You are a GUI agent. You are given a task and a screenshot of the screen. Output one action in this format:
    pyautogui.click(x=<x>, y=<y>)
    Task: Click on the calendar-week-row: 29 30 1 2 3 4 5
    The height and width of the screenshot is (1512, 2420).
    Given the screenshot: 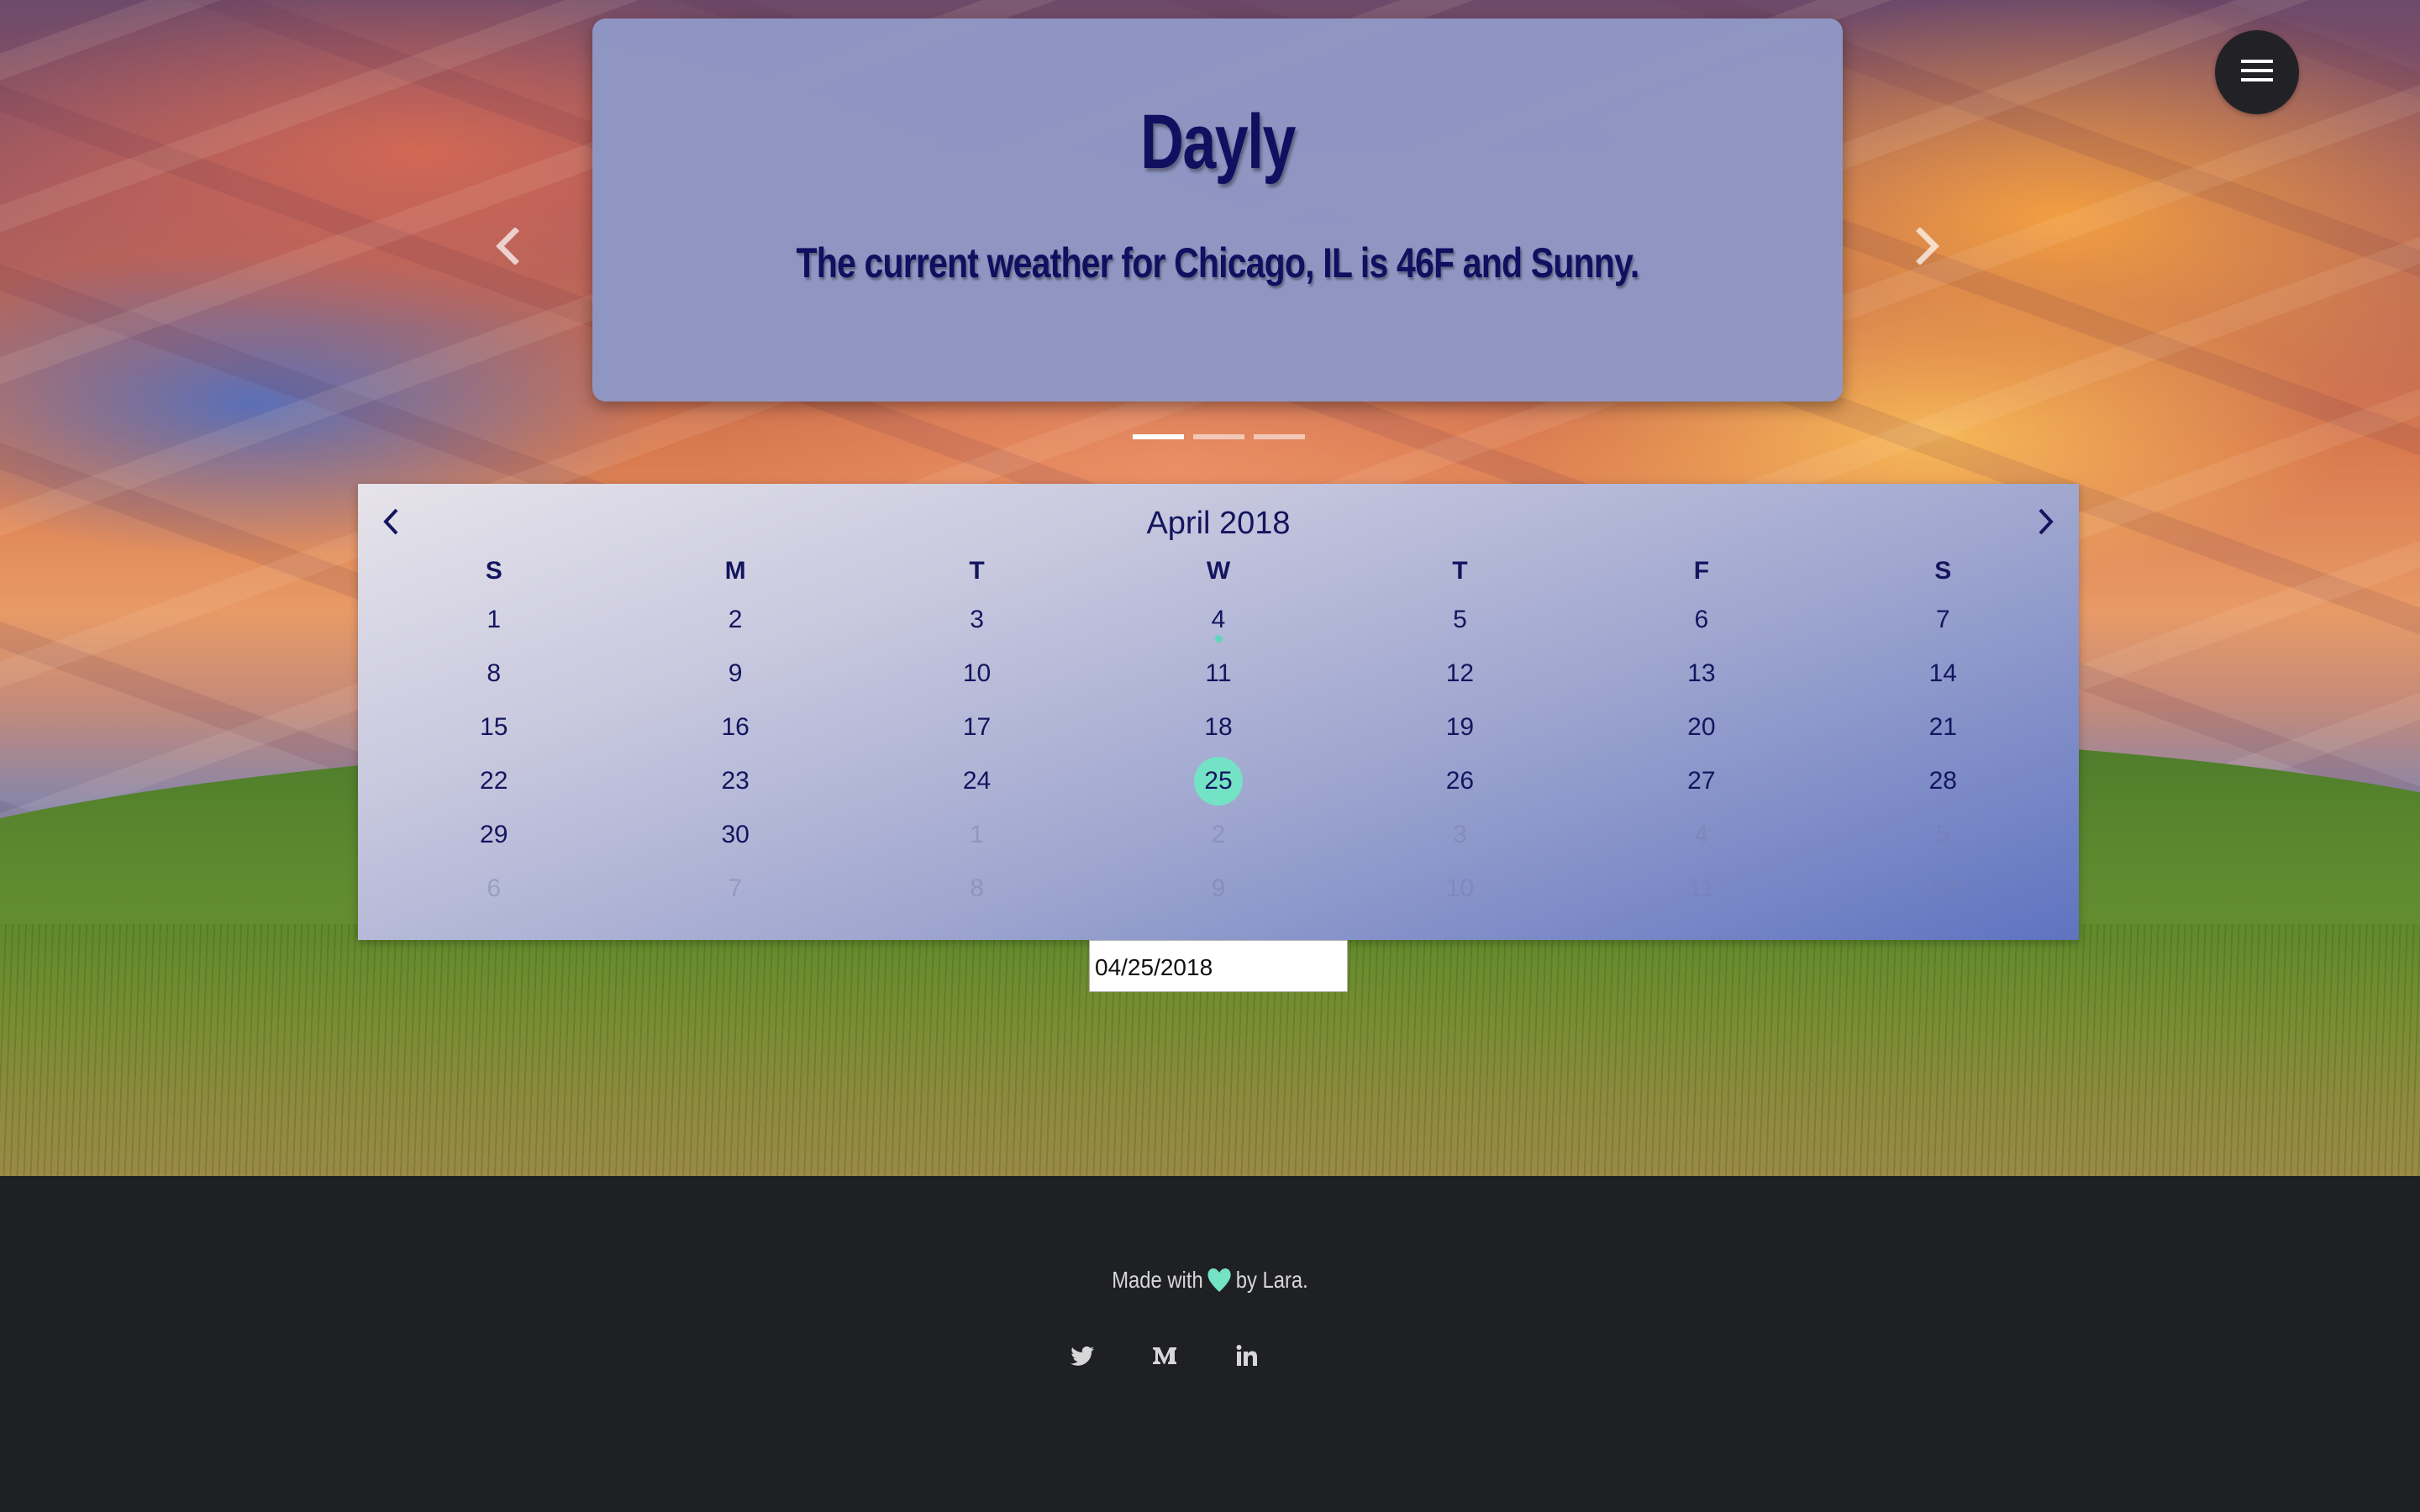 What is the action you would take?
    pyautogui.click(x=1218, y=835)
    